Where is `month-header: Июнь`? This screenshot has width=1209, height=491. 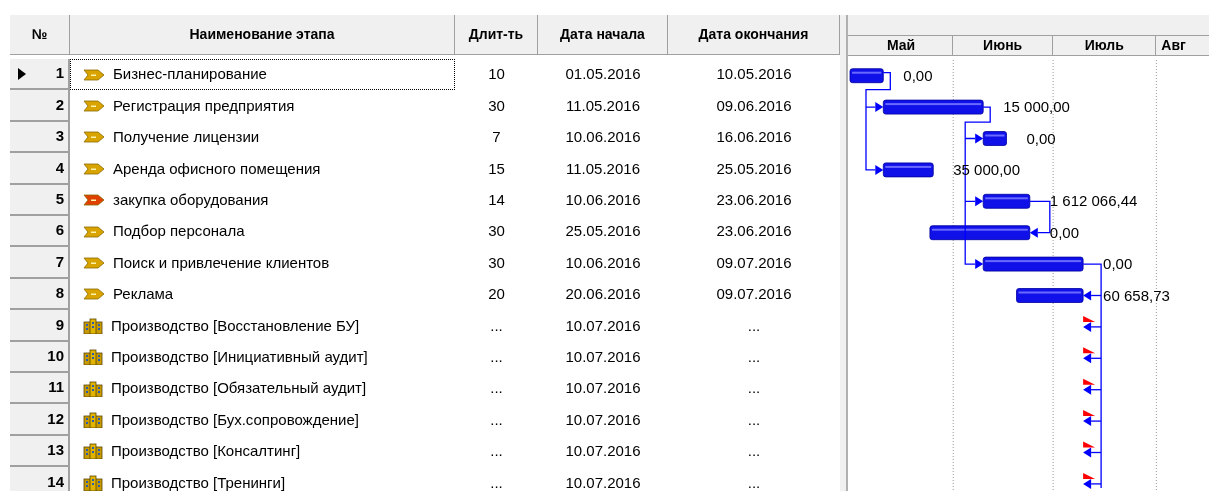 month-header: Июнь is located at coordinates (1003, 45).